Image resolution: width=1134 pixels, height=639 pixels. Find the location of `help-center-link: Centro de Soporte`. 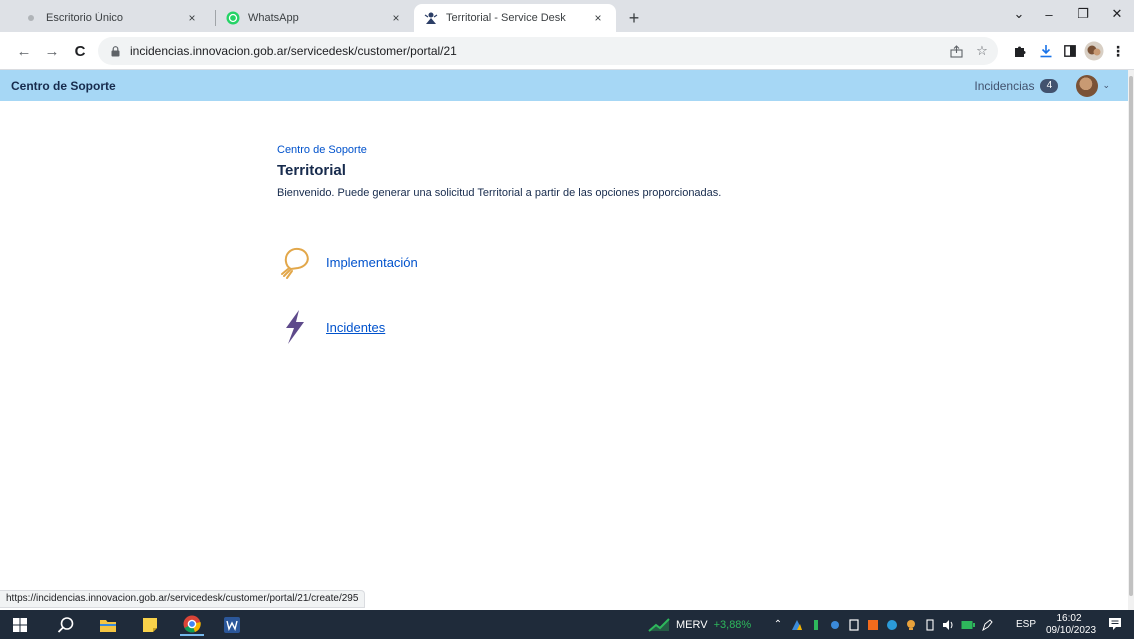

help-center-link: Centro de Soporte is located at coordinates (63, 86).